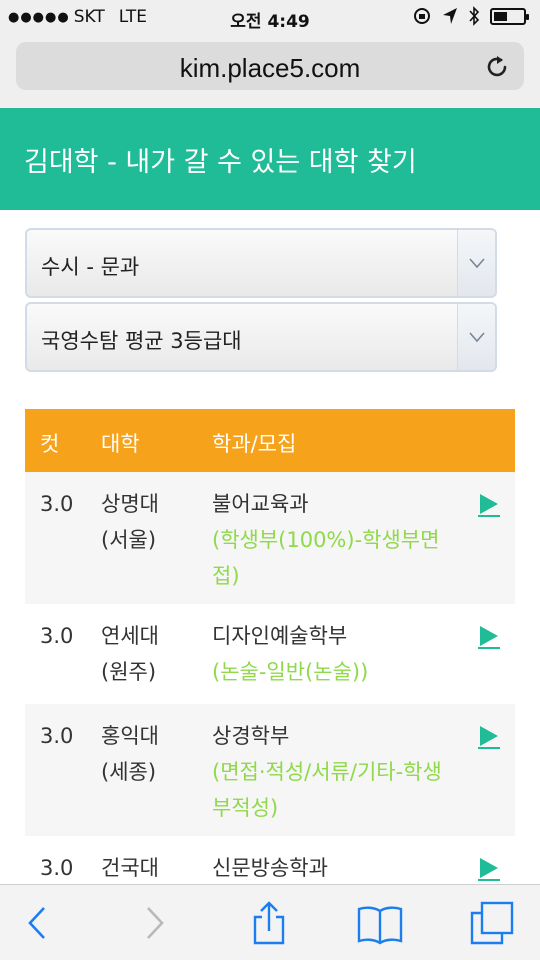  I want to click on table-row: 3.0 건국대 신문방송학과, so click(270, 860).